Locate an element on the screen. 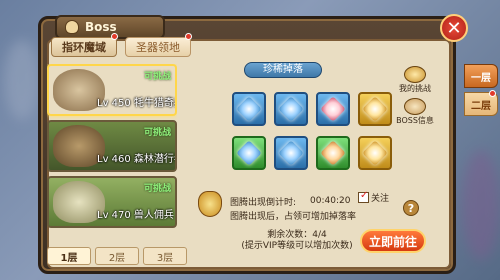  tab-label: 指环魔域 is located at coordinates (84, 47).